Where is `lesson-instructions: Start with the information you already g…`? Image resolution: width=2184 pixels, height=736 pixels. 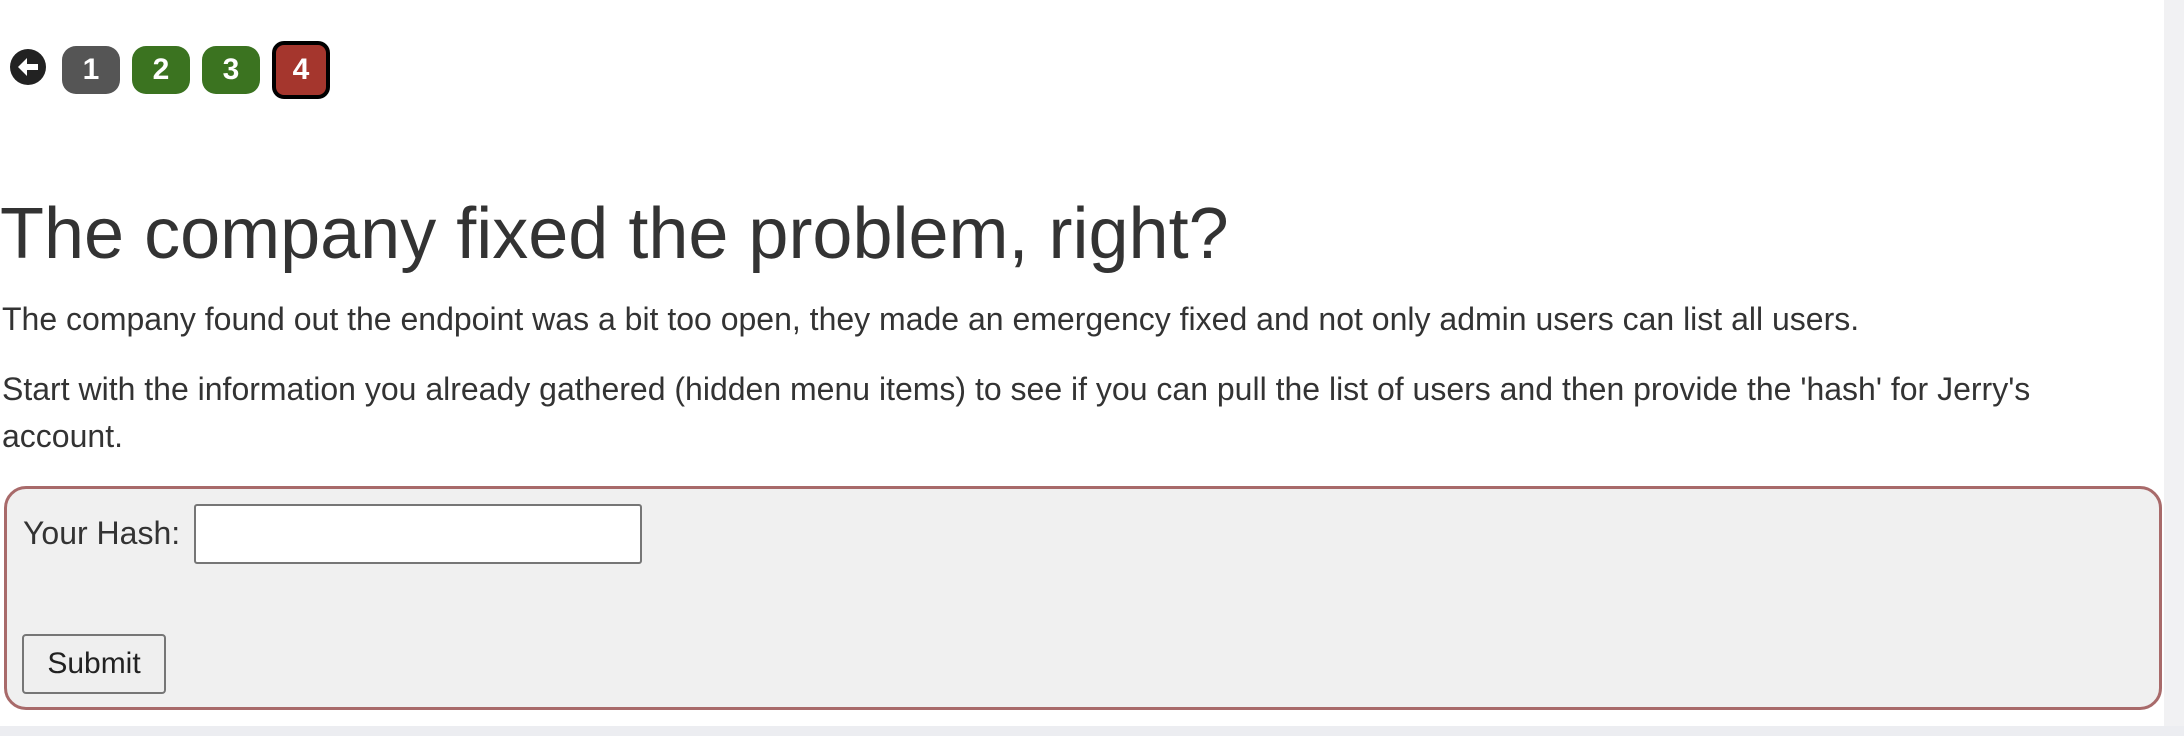 lesson-instructions: Start with the information you already g… is located at coordinates (1016, 412).